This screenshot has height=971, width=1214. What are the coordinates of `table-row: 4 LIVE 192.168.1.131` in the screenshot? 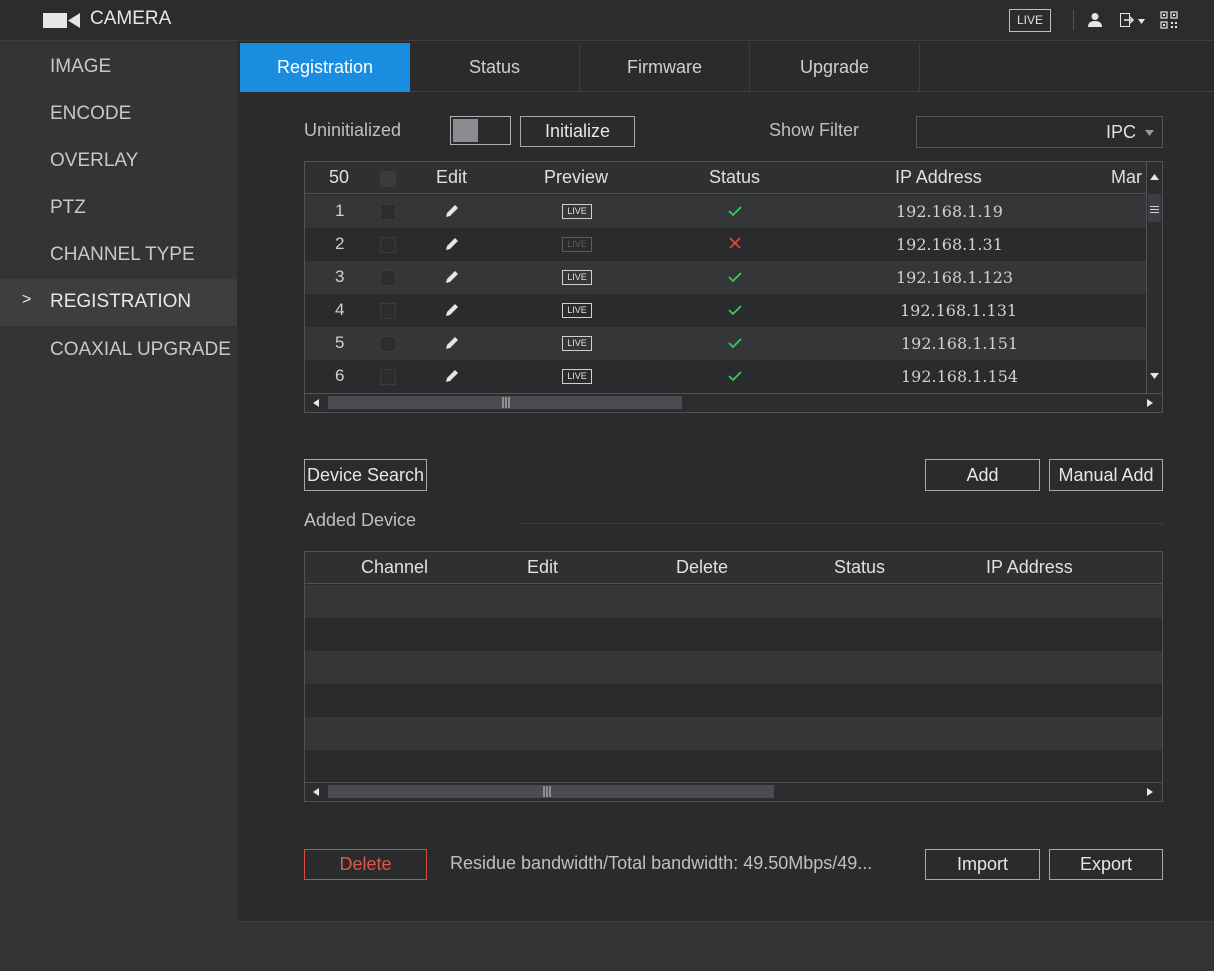 It's located at (725, 310).